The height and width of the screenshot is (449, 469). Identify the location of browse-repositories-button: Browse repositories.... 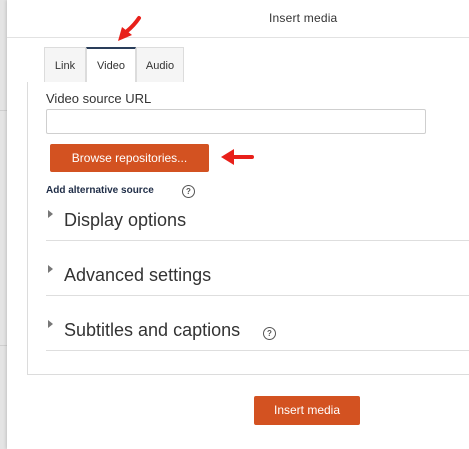
(129, 158).